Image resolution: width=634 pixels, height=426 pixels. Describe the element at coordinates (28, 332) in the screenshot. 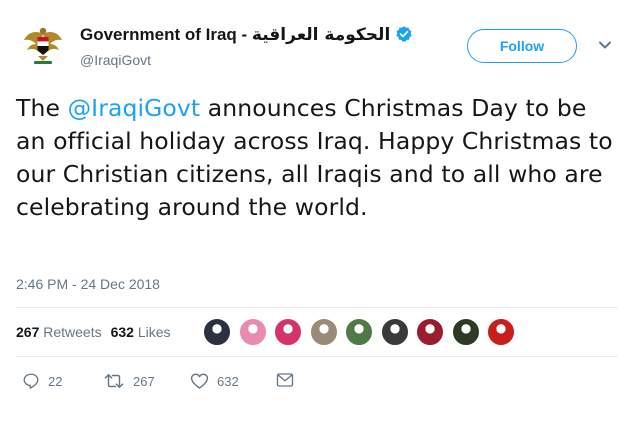

I see `retweets-count: 267` at that location.